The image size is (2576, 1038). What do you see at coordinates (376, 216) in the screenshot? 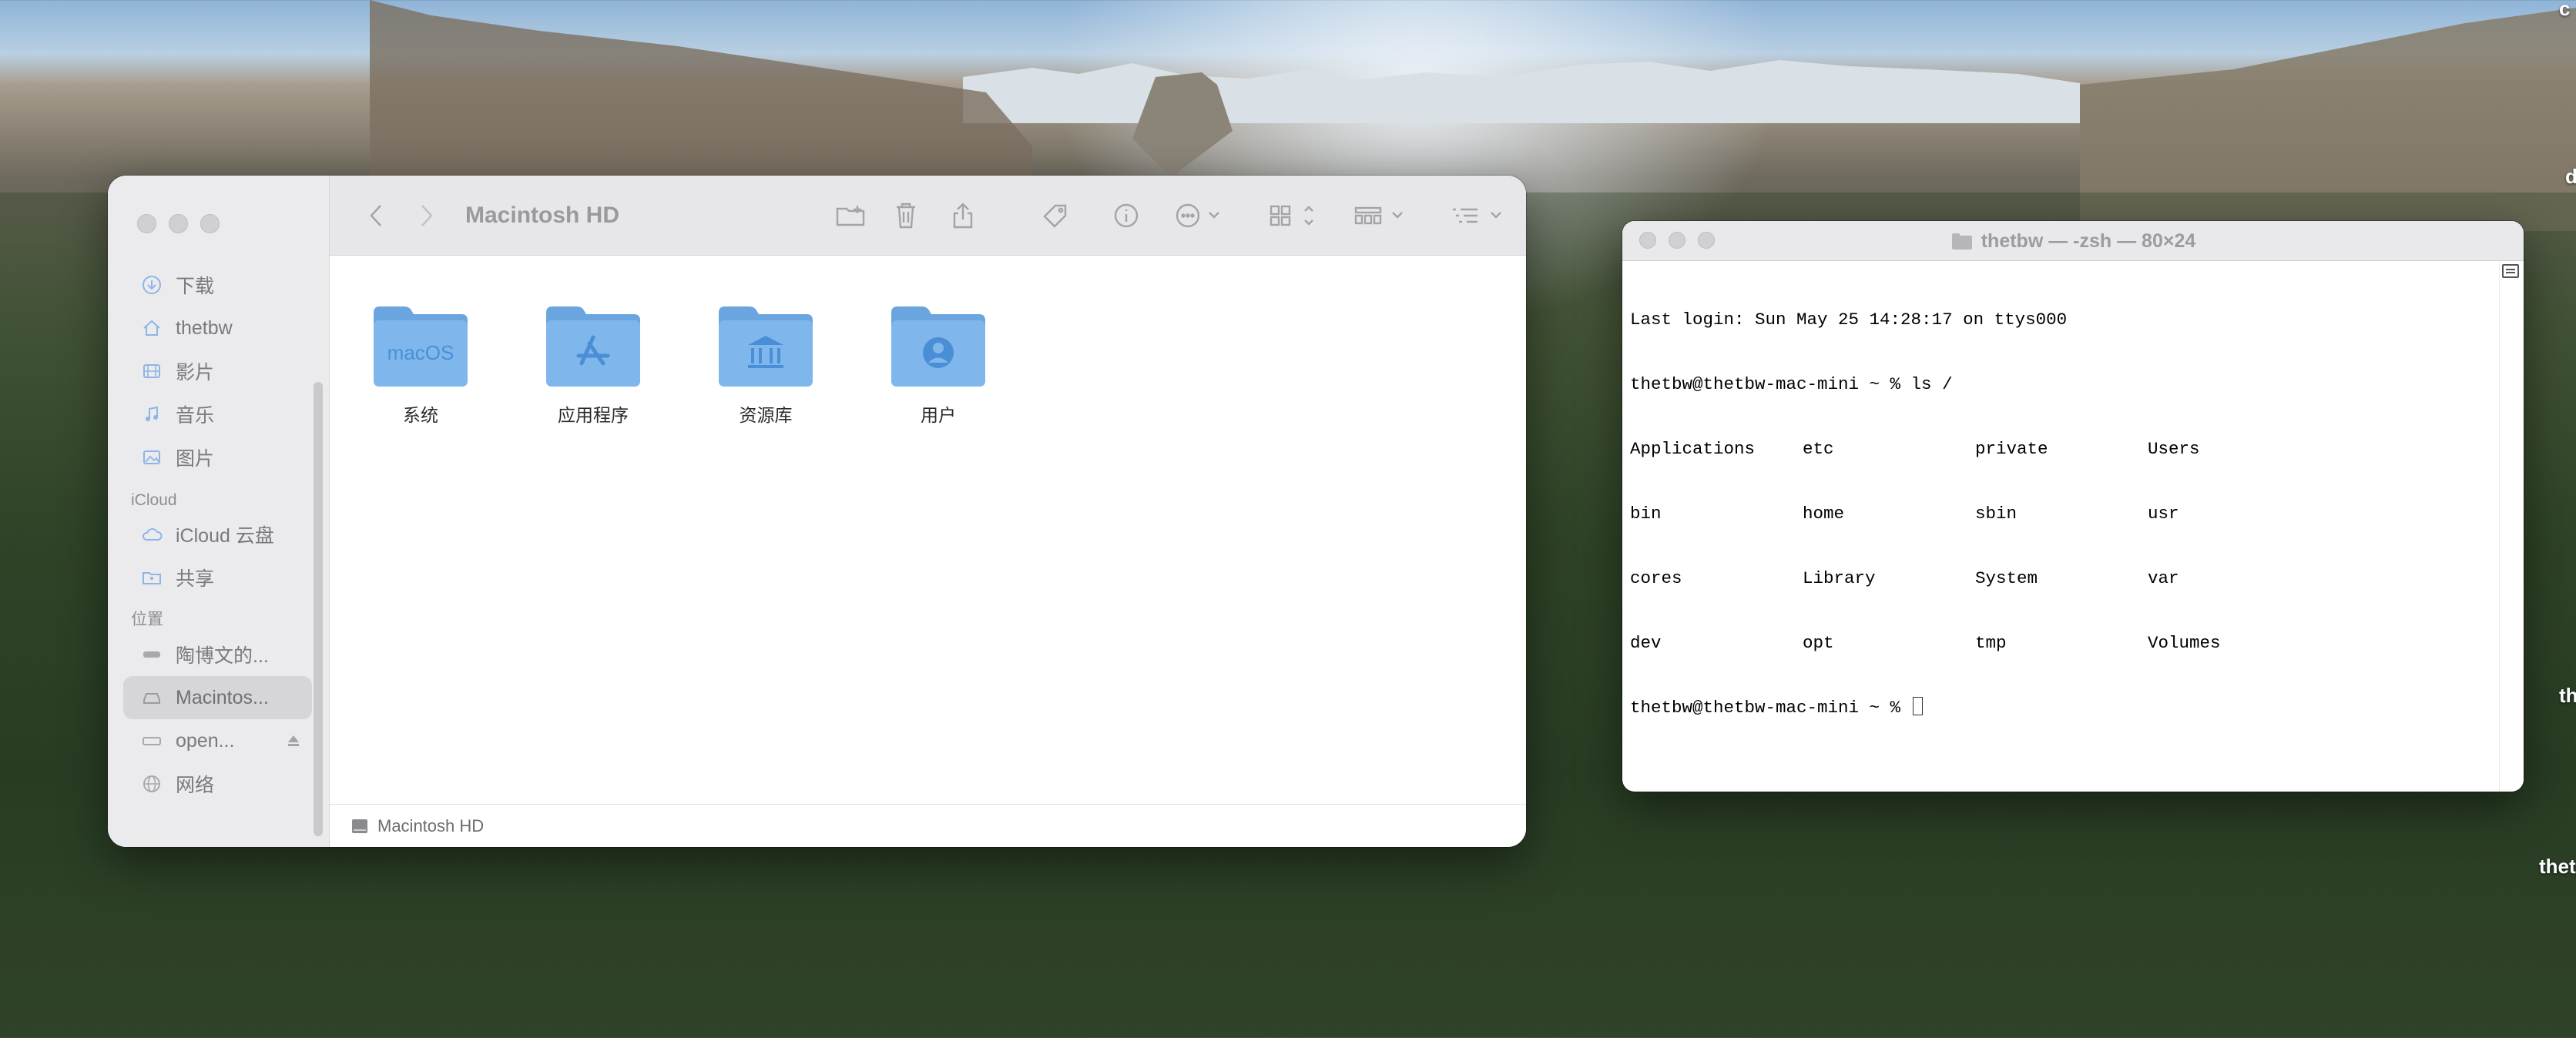
I see `back-button` at bounding box center [376, 216].